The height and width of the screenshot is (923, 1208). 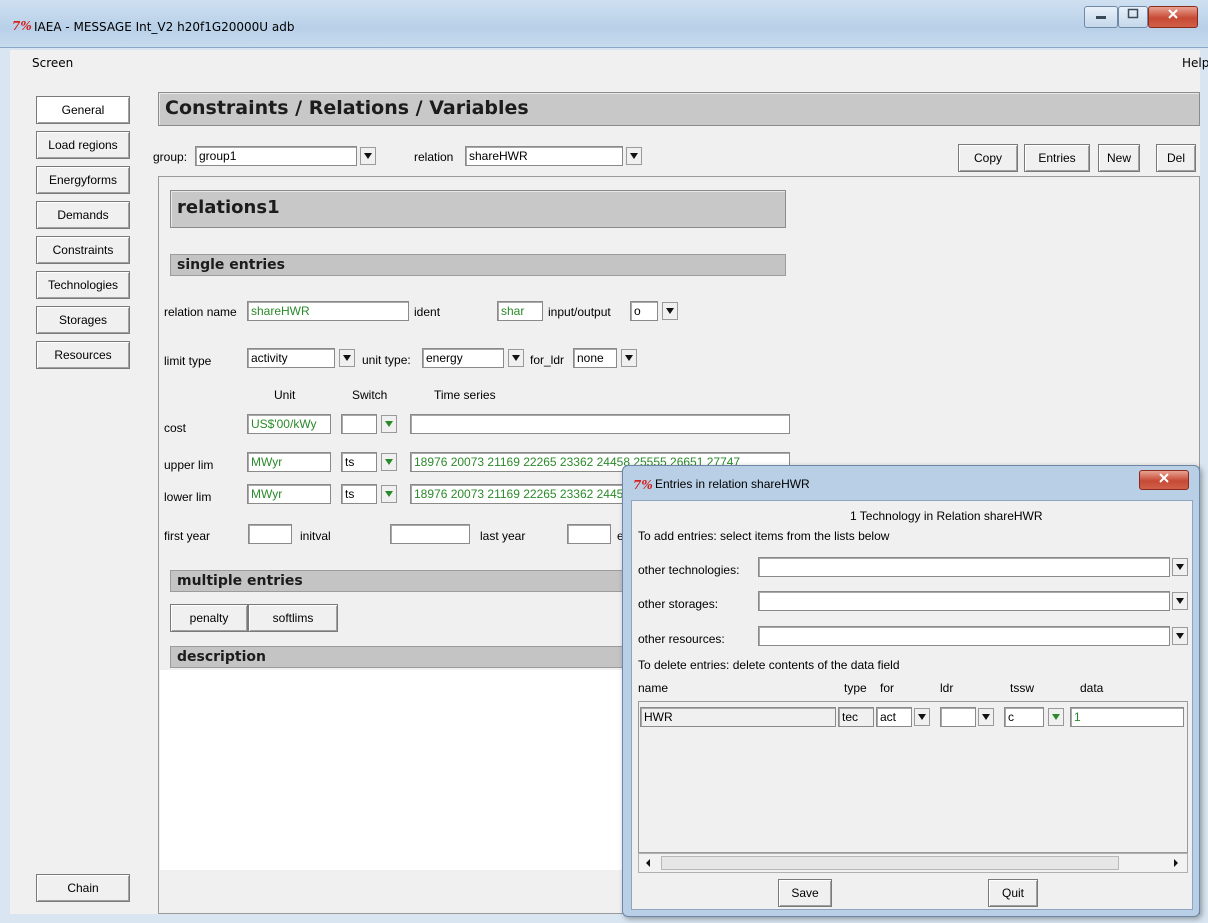 What do you see at coordinates (347, 358) in the screenshot?
I see `limit-type-dropdown-icon` at bounding box center [347, 358].